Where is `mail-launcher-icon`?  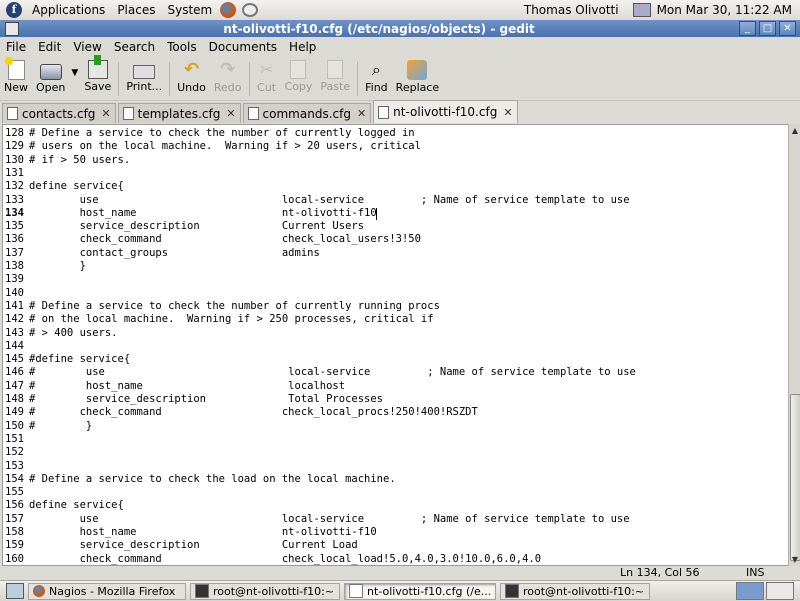
mail-launcher-icon is located at coordinates (250, 10).